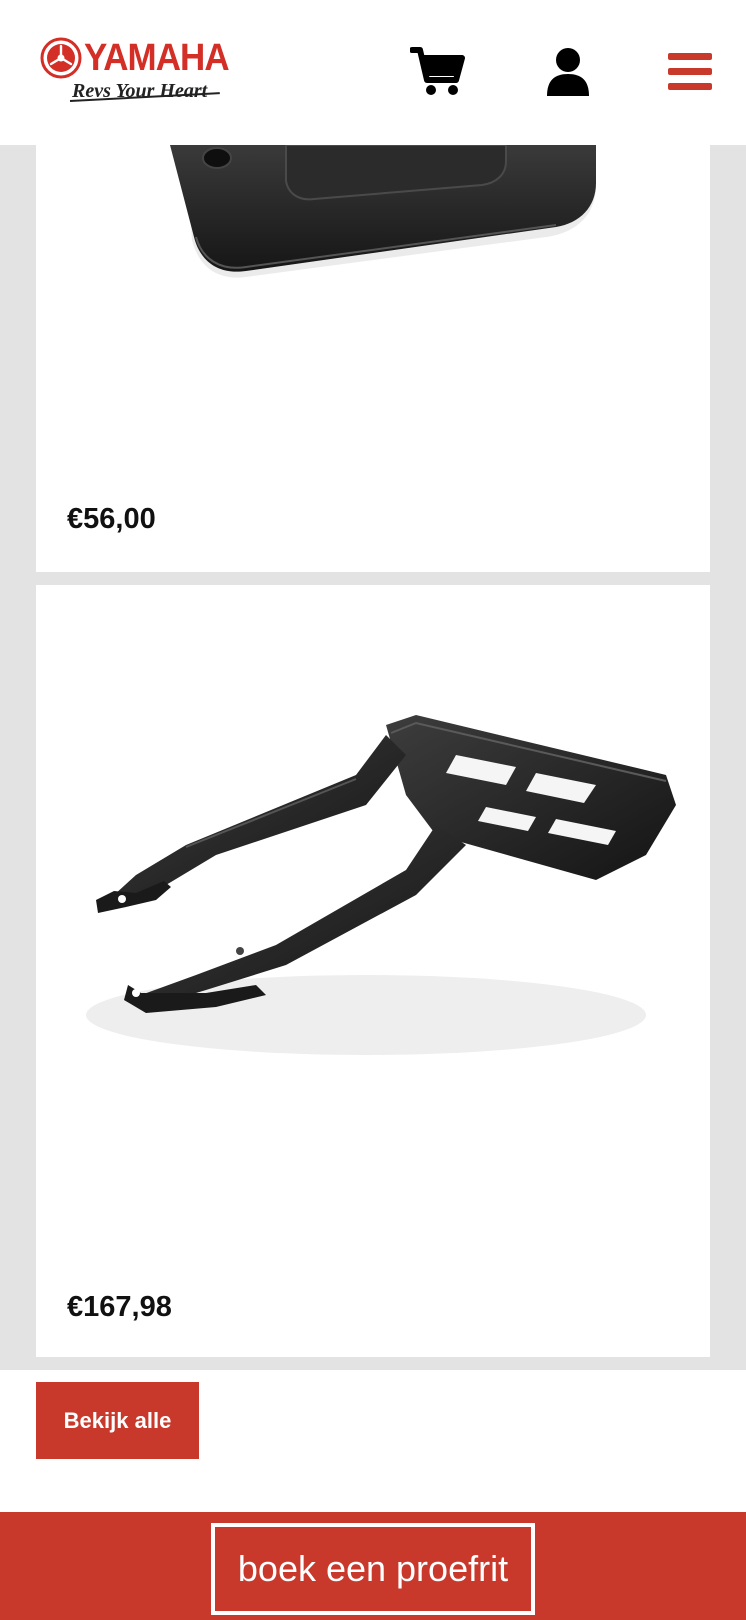 Image resolution: width=746 pixels, height=1620 pixels. Describe the element at coordinates (117, 1420) in the screenshot. I see `view-all-button: Bekijk alle` at that location.